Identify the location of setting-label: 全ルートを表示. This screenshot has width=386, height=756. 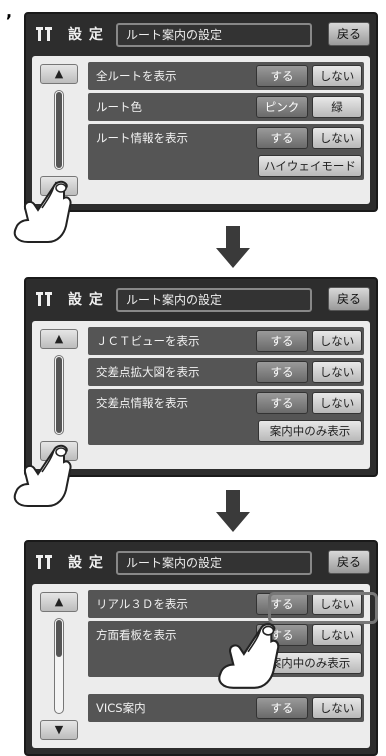
(136, 76).